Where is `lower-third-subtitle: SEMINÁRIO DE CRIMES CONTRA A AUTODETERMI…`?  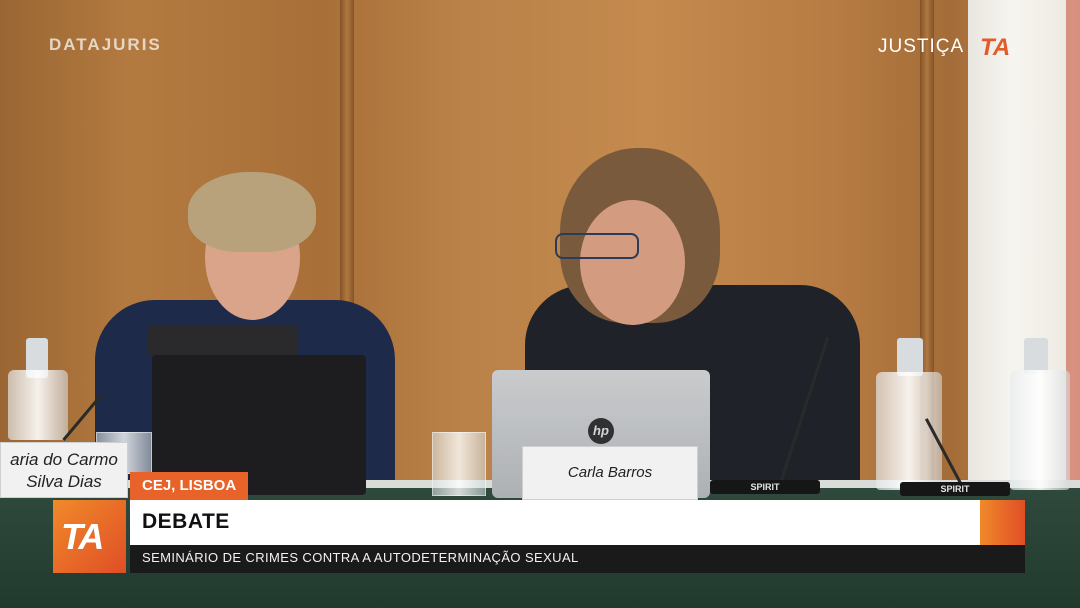 lower-third-subtitle: SEMINÁRIO DE CRIMES CONTRA A AUTODETERMI… is located at coordinates (360, 557).